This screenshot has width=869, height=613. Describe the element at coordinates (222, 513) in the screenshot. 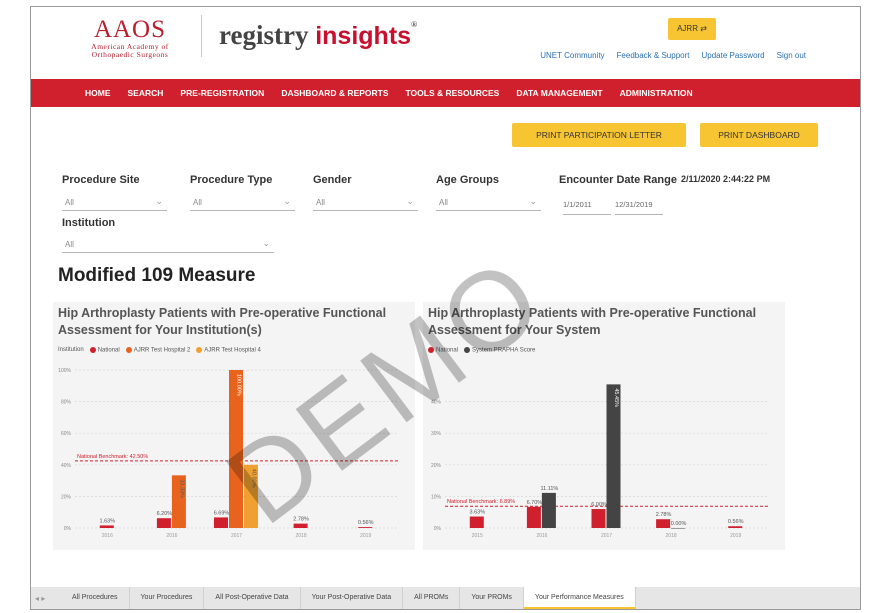

I see `data-label: 6.69%` at that location.